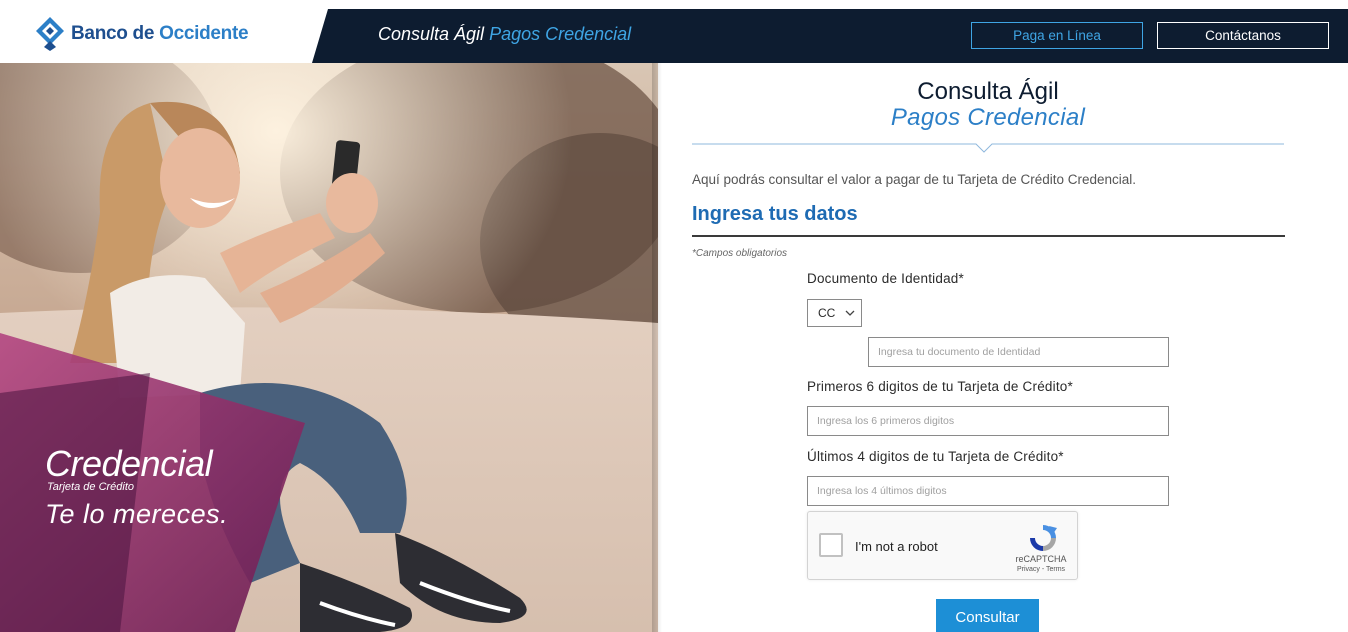 The image size is (1348, 632). I want to click on recaptcha-brand: reCAPTCHA, so click(1041, 559).